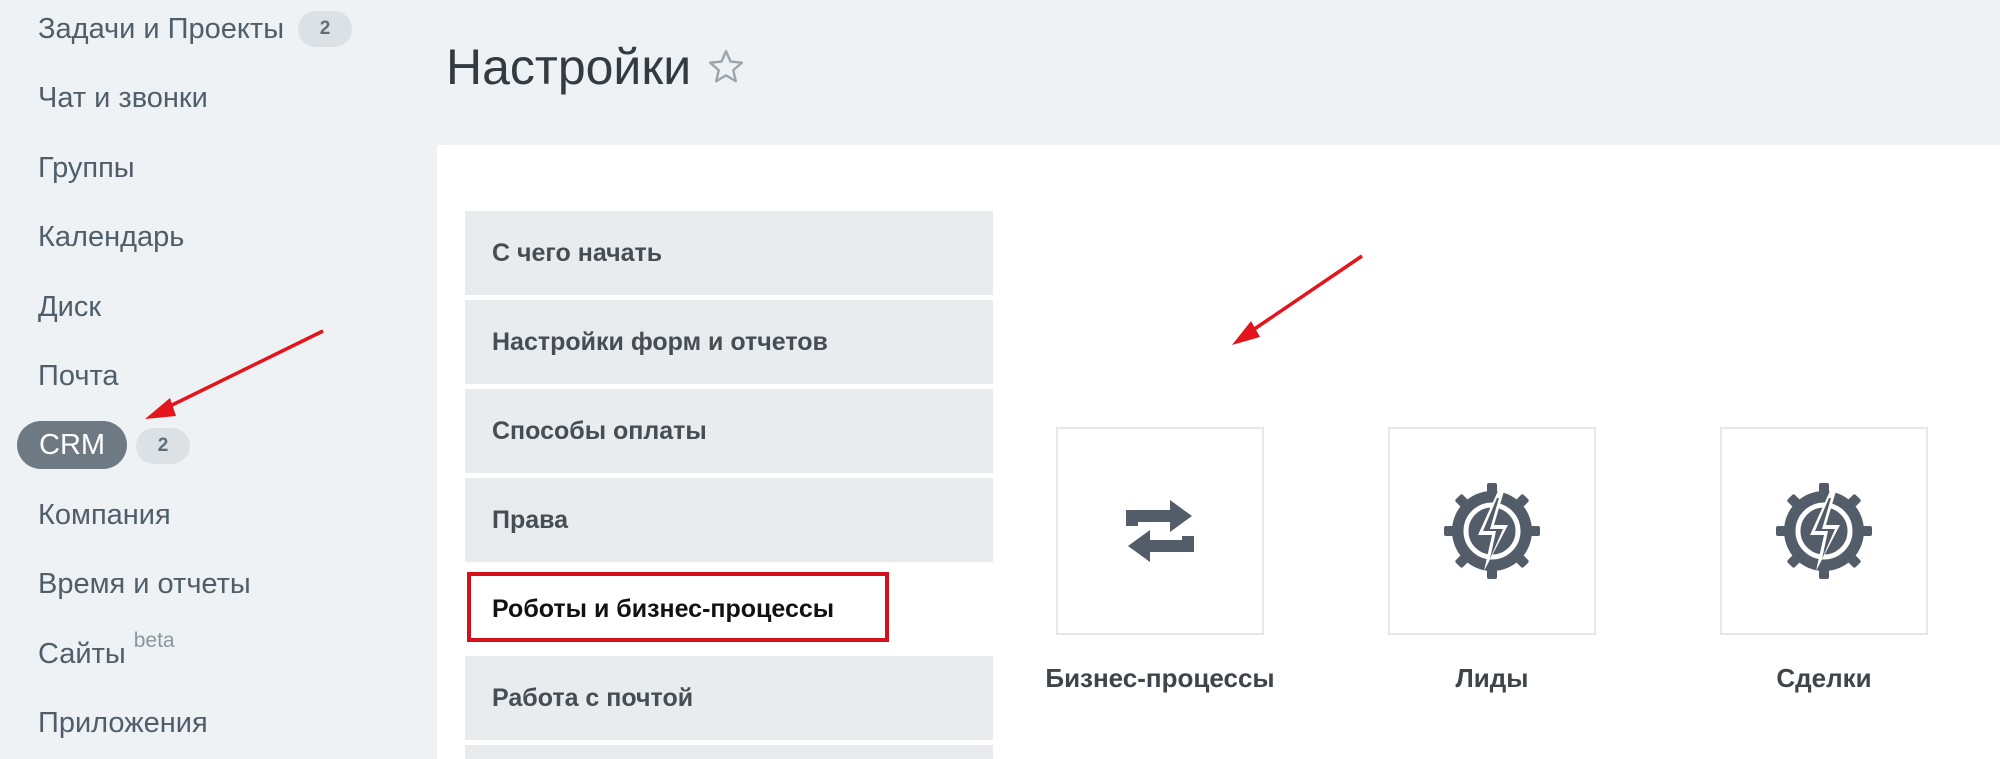  I want to click on menu-item-label: Роботы и бизнес-процессы, so click(663, 608).